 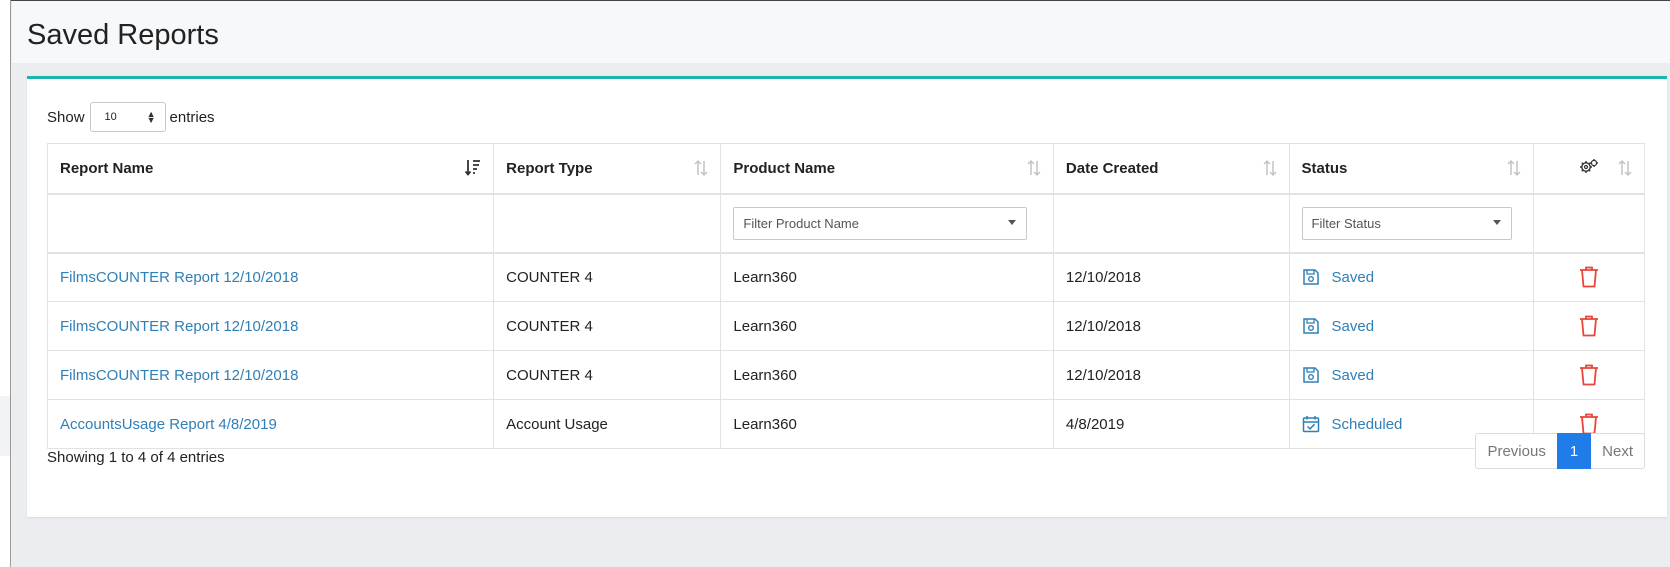 I want to click on report-type-cell: Account Usage, so click(x=607, y=424).